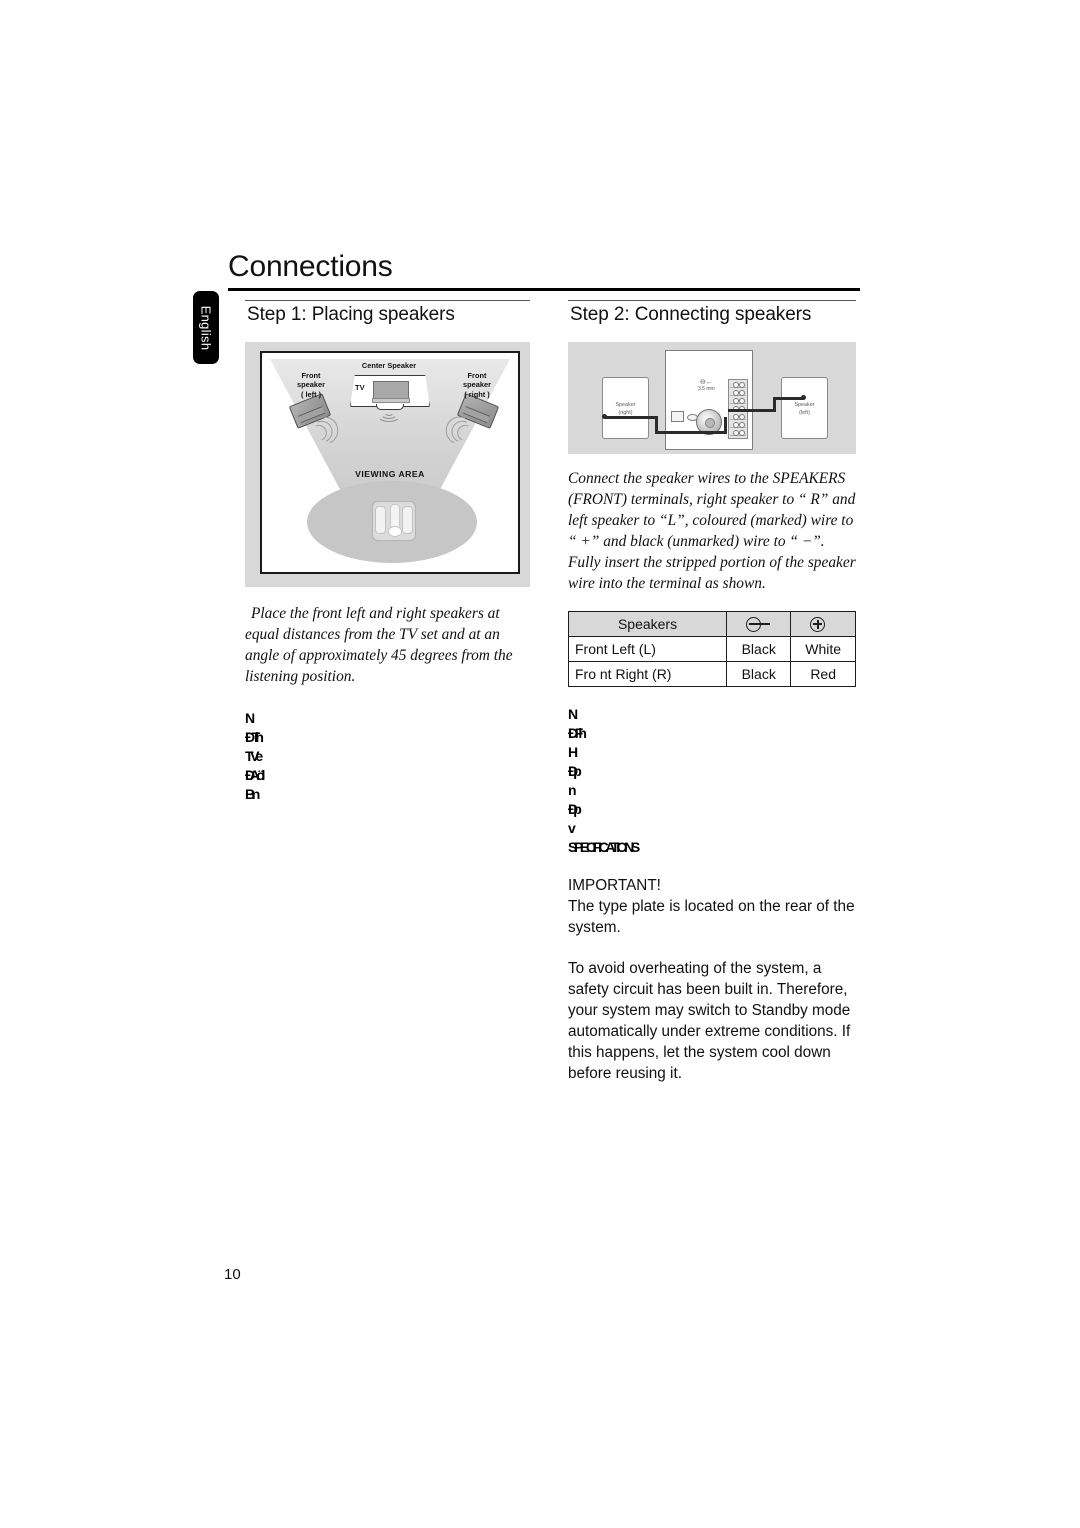 This screenshot has height=1528, width=1080. I want to click on garbled-line: v, so click(572, 827).